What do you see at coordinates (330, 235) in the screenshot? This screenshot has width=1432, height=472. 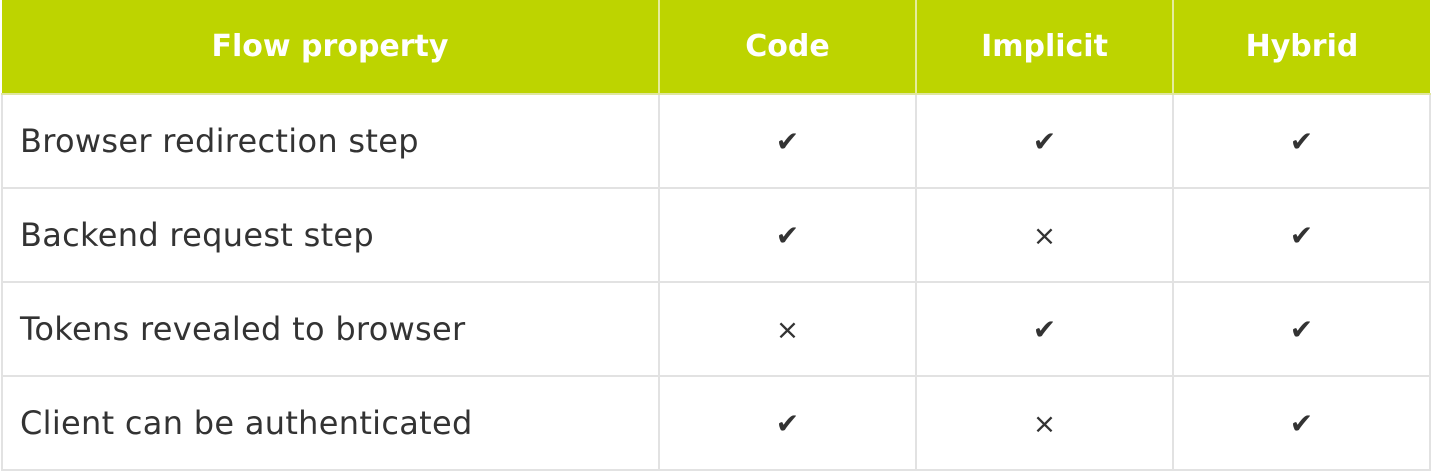 I see `row-label: Backend request step` at bounding box center [330, 235].